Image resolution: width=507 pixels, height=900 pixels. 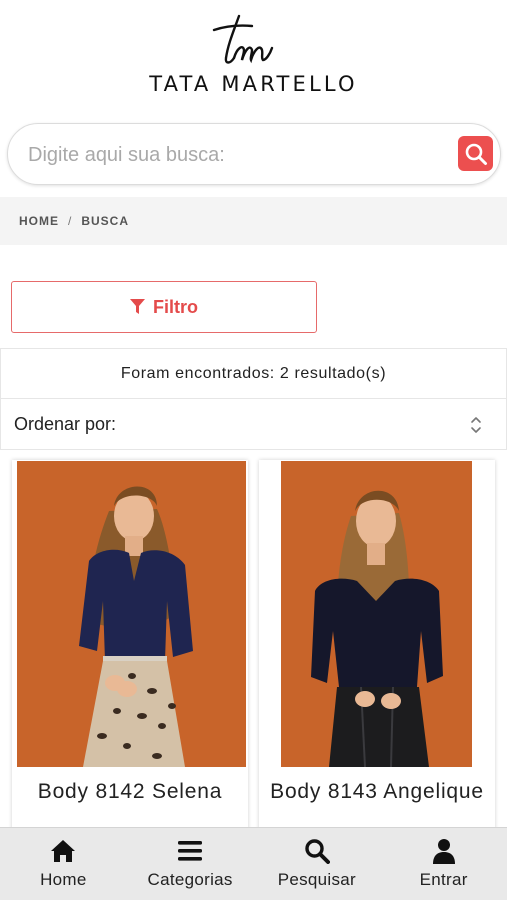 I want to click on product-name: Body 8143 Angelique, so click(x=377, y=791).